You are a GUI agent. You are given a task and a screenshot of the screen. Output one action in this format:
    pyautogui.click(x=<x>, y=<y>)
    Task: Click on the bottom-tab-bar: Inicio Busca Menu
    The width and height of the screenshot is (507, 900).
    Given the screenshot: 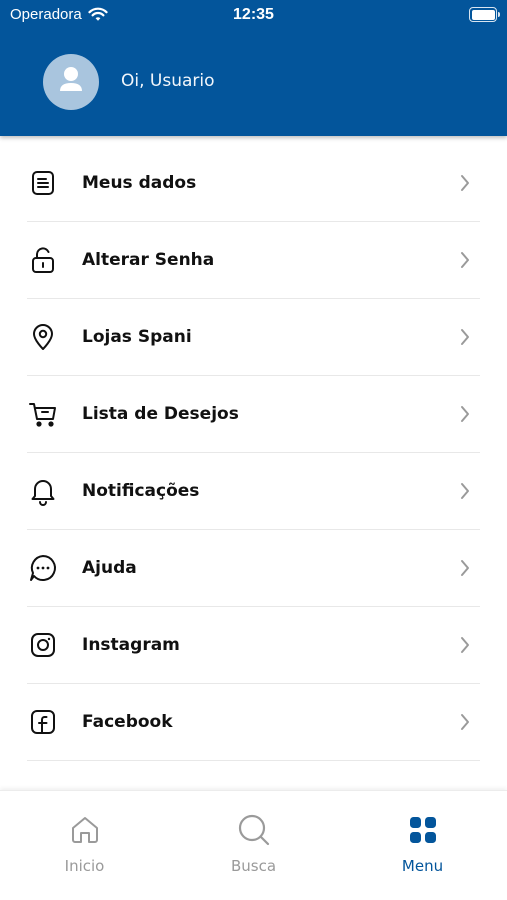 What is the action you would take?
    pyautogui.click(x=253, y=845)
    